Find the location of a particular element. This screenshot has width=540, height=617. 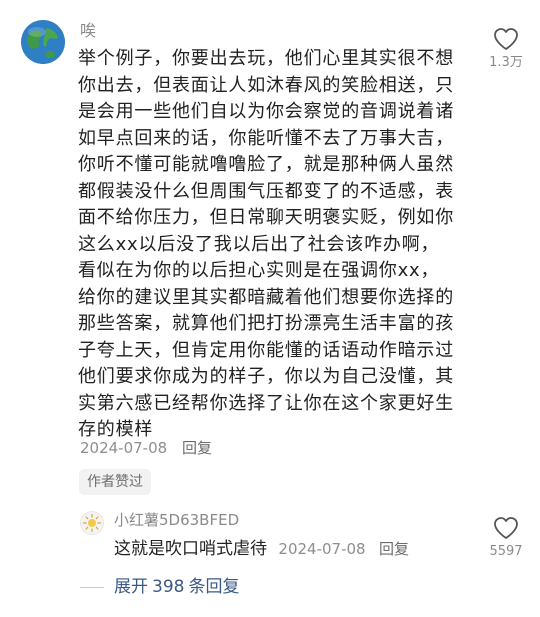

reply-like: 5597 is located at coordinates (506, 538).